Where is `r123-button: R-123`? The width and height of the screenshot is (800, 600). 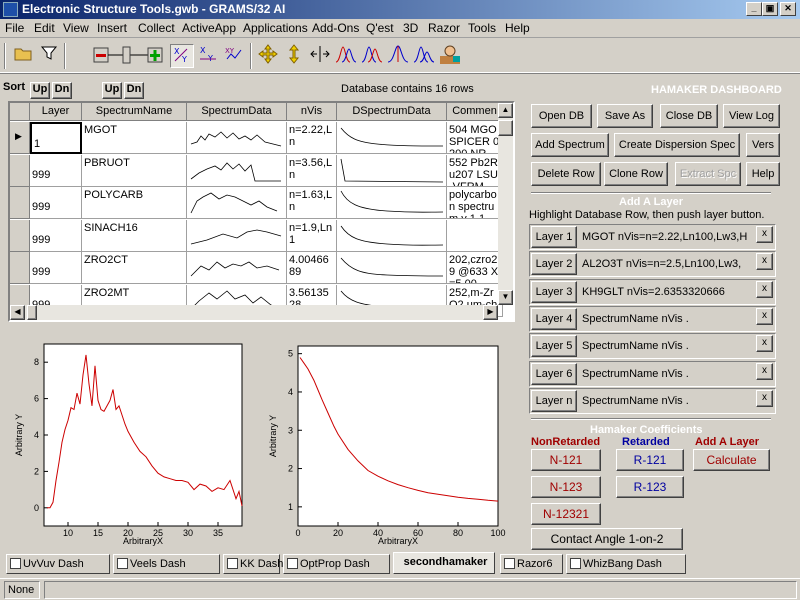
r123-button: R-123 is located at coordinates (650, 487).